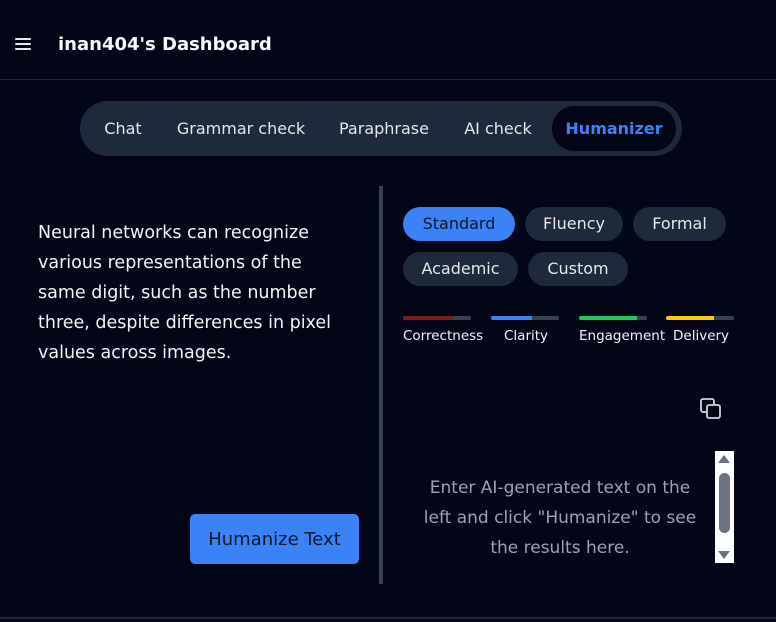 Image resolution: width=776 pixels, height=622 pixels. Describe the element at coordinates (381, 385) in the screenshot. I see `panel-divider` at that location.